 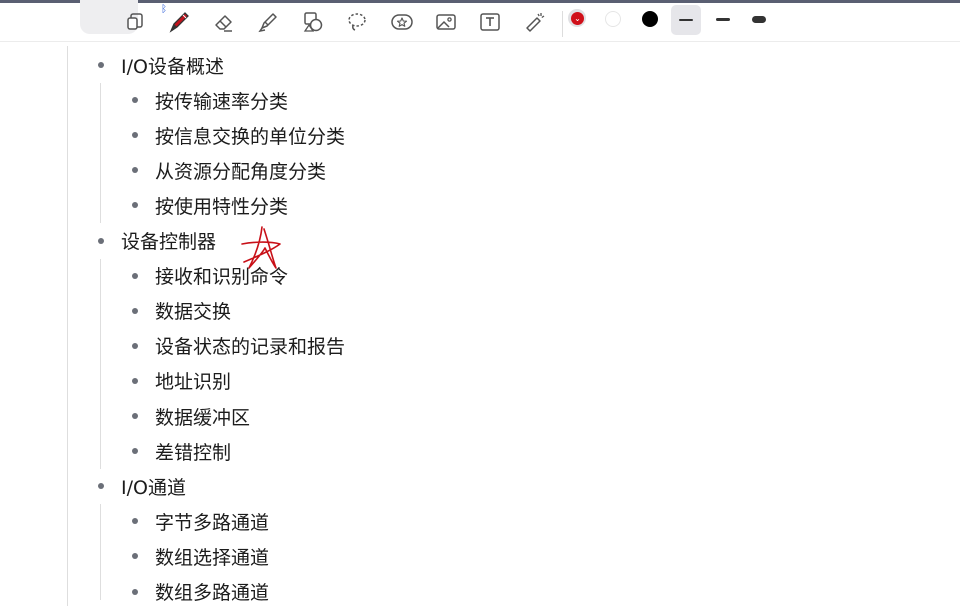 What do you see at coordinates (221, 100) in the screenshot?
I see `outline-list-item: 按传输速率分类` at bounding box center [221, 100].